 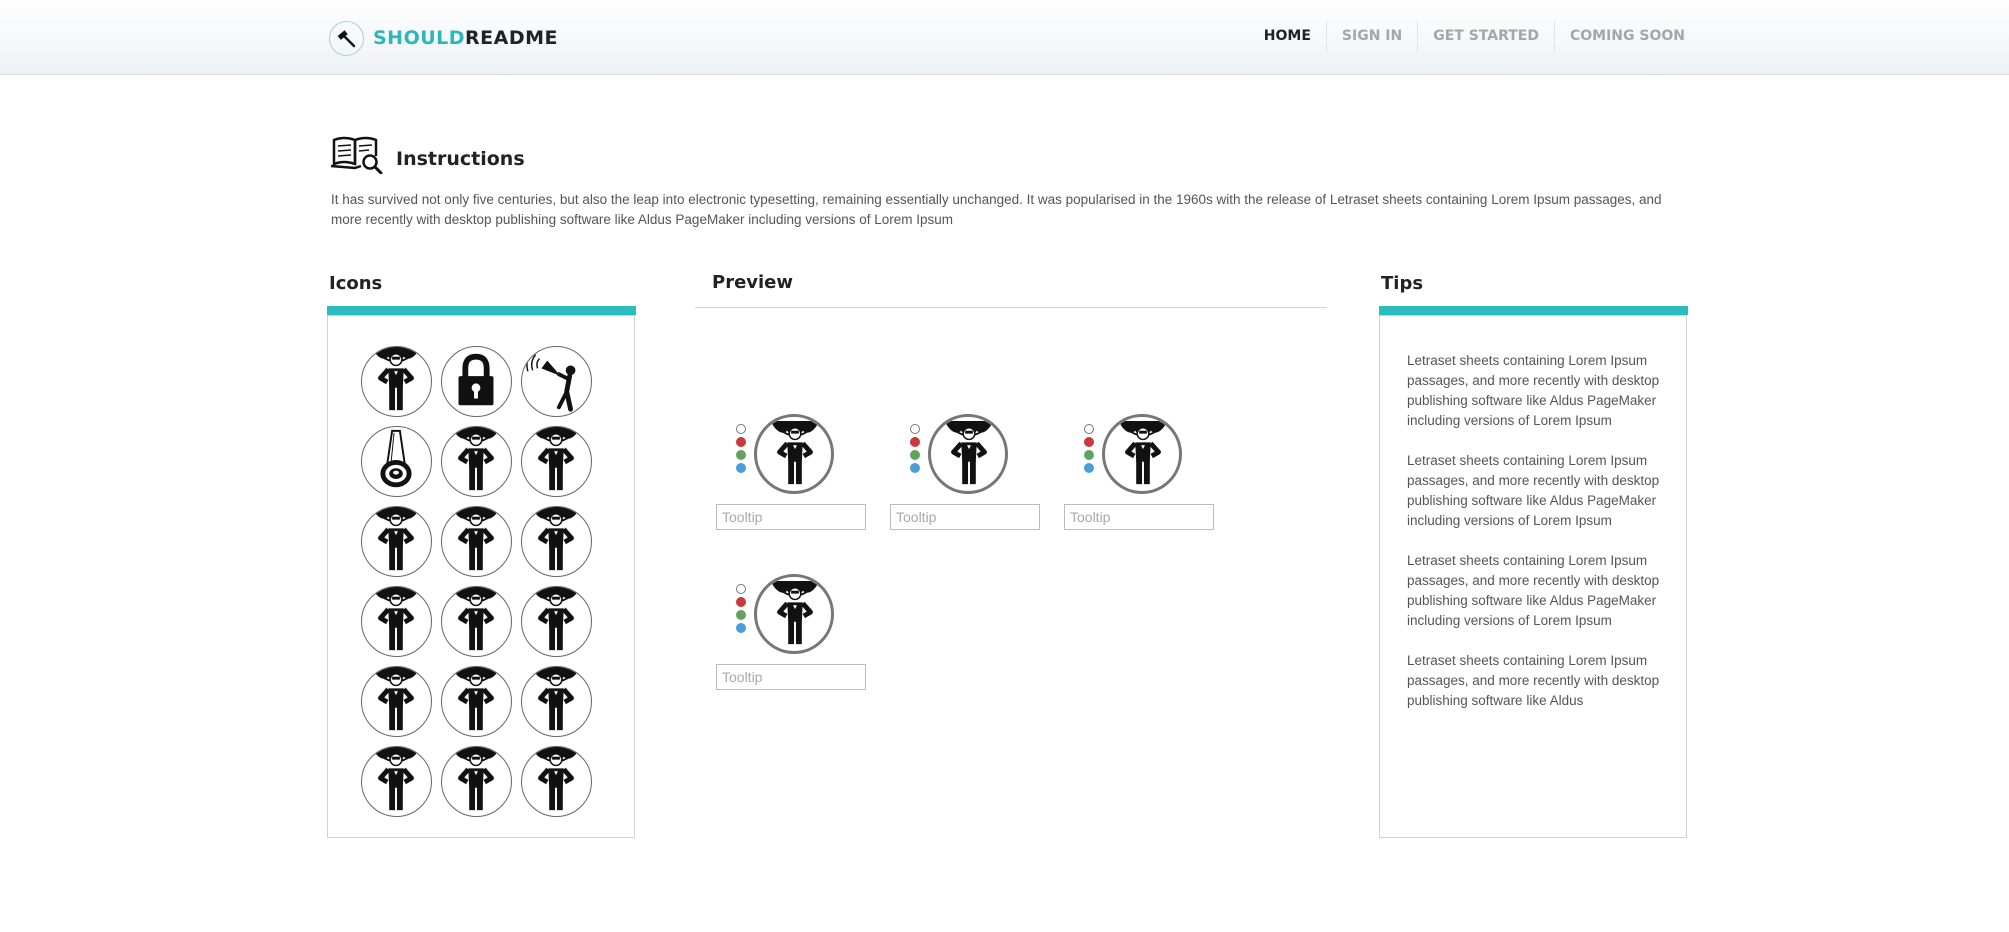 I want to click on preview-title: Preview, so click(x=753, y=282).